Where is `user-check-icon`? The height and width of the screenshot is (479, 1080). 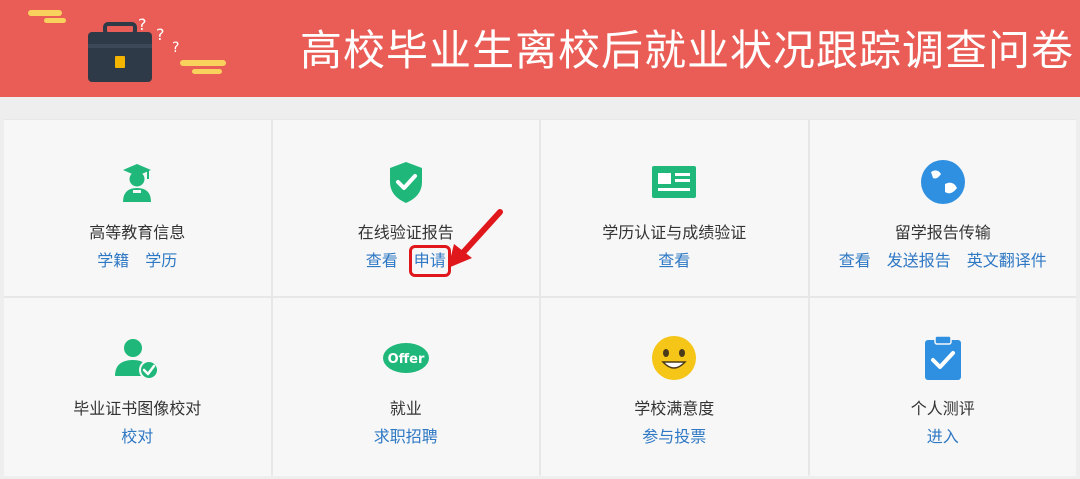 user-check-icon is located at coordinates (137, 358).